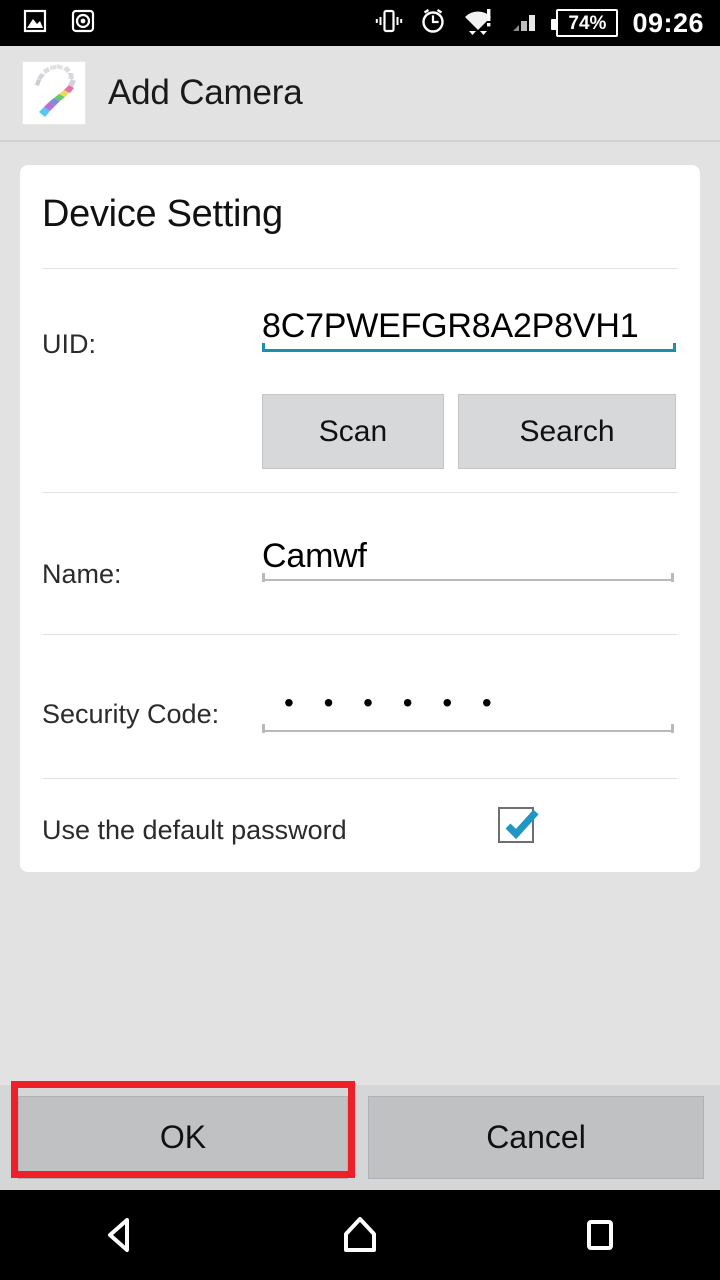 The height and width of the screenshot is (1280, 720). I want to click on security-code-masked-value: • • • • • •, so click(393, 702).